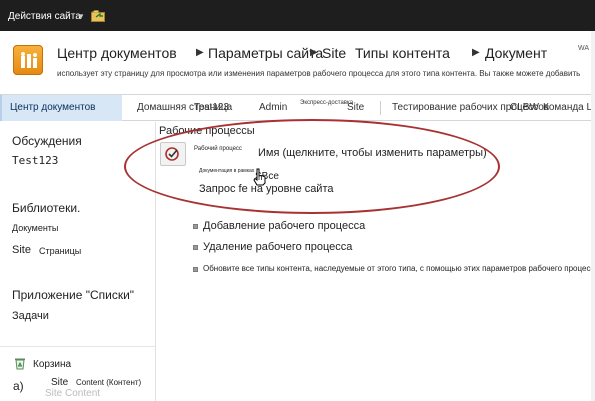  Describe the element at coordinates (35, 160) in the screenshot. I see `nav-test123: Test123` at that location.